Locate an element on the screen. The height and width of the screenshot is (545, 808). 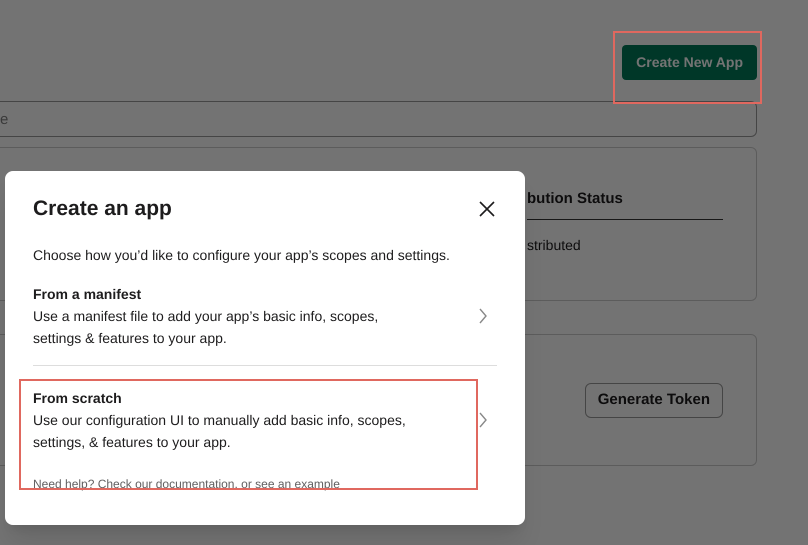
option-item: From a manifest Use a manifest file to add your app’s basic info, scopes, settings & features to your app. is located at coordinates (265, 316).